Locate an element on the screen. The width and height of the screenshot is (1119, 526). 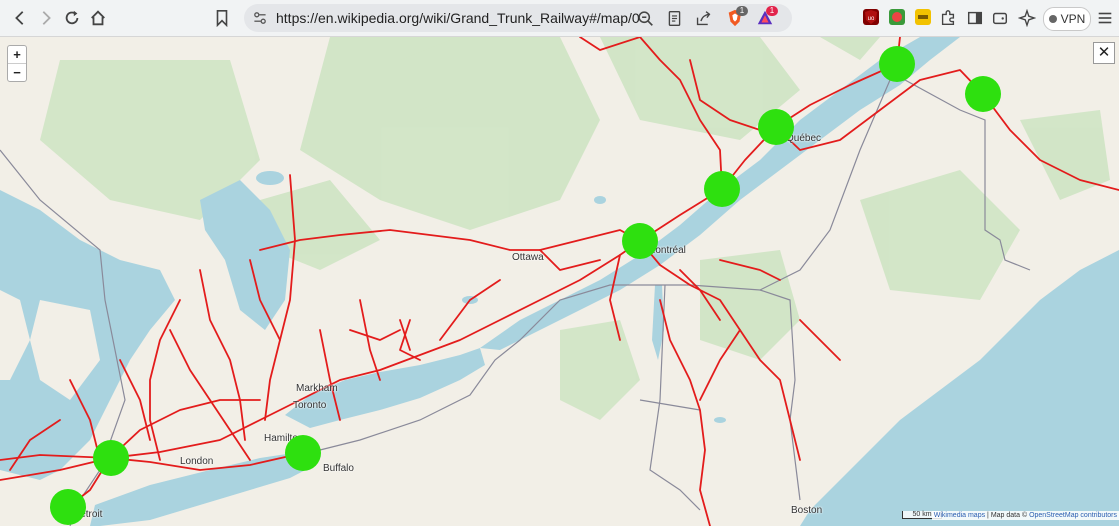
bookmark-icon is located at coordinates (222, 18).